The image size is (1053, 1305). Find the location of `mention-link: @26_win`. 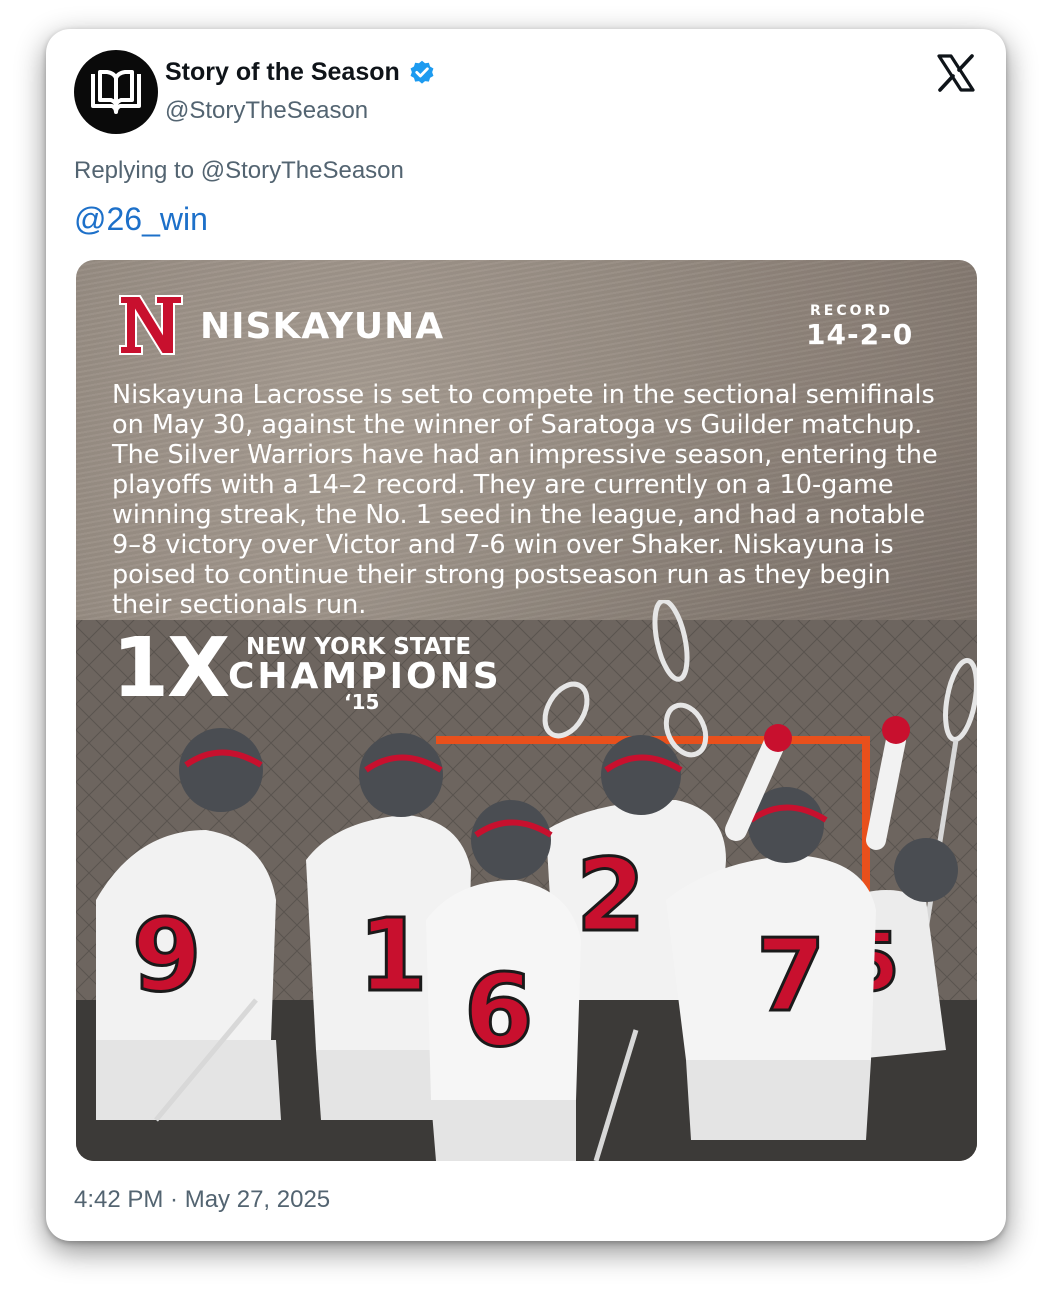

mention-link: @26_win is located at coordinates (141, 219).